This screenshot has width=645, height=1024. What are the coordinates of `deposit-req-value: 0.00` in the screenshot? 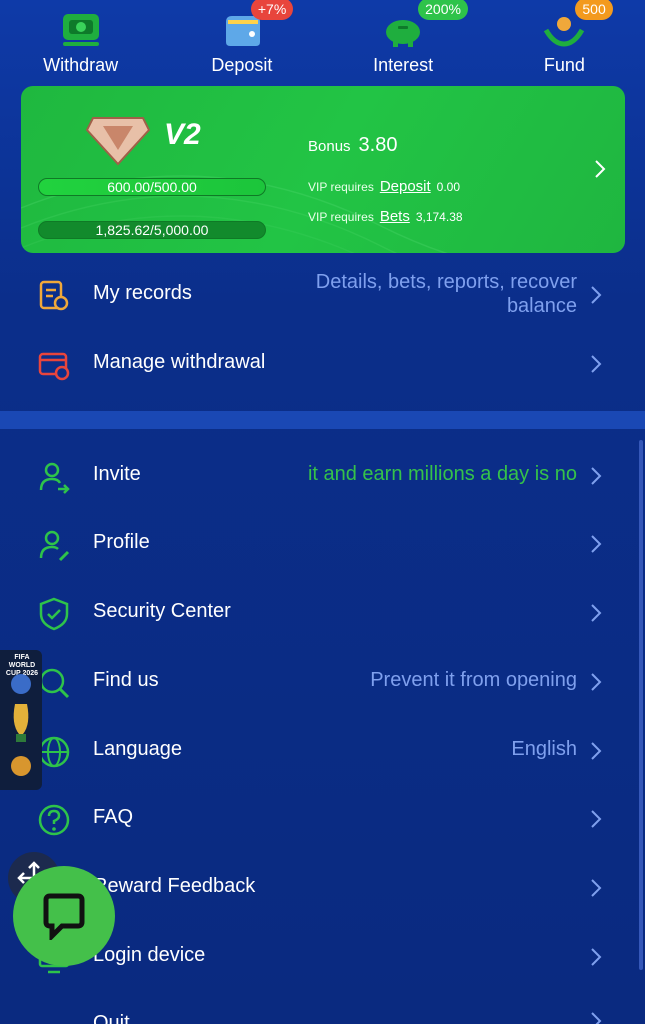 It's located at (448, 187).